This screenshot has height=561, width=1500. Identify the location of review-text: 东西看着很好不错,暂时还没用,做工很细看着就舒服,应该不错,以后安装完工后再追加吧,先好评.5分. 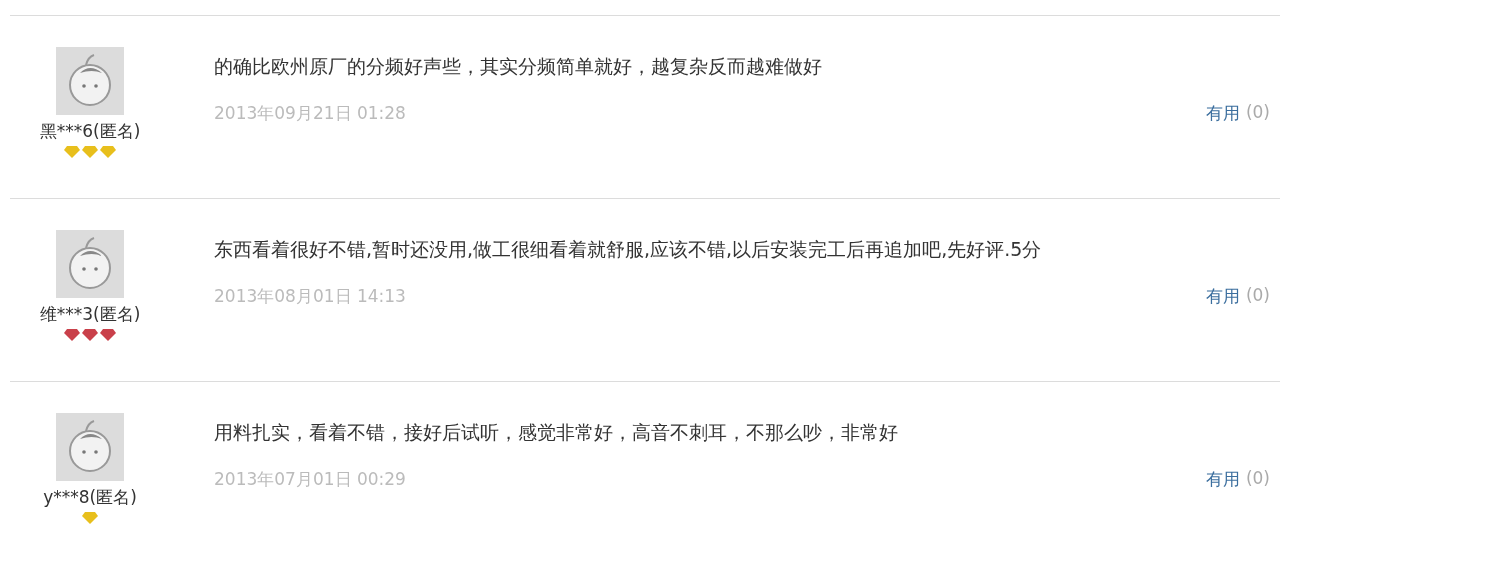
(628, 249).